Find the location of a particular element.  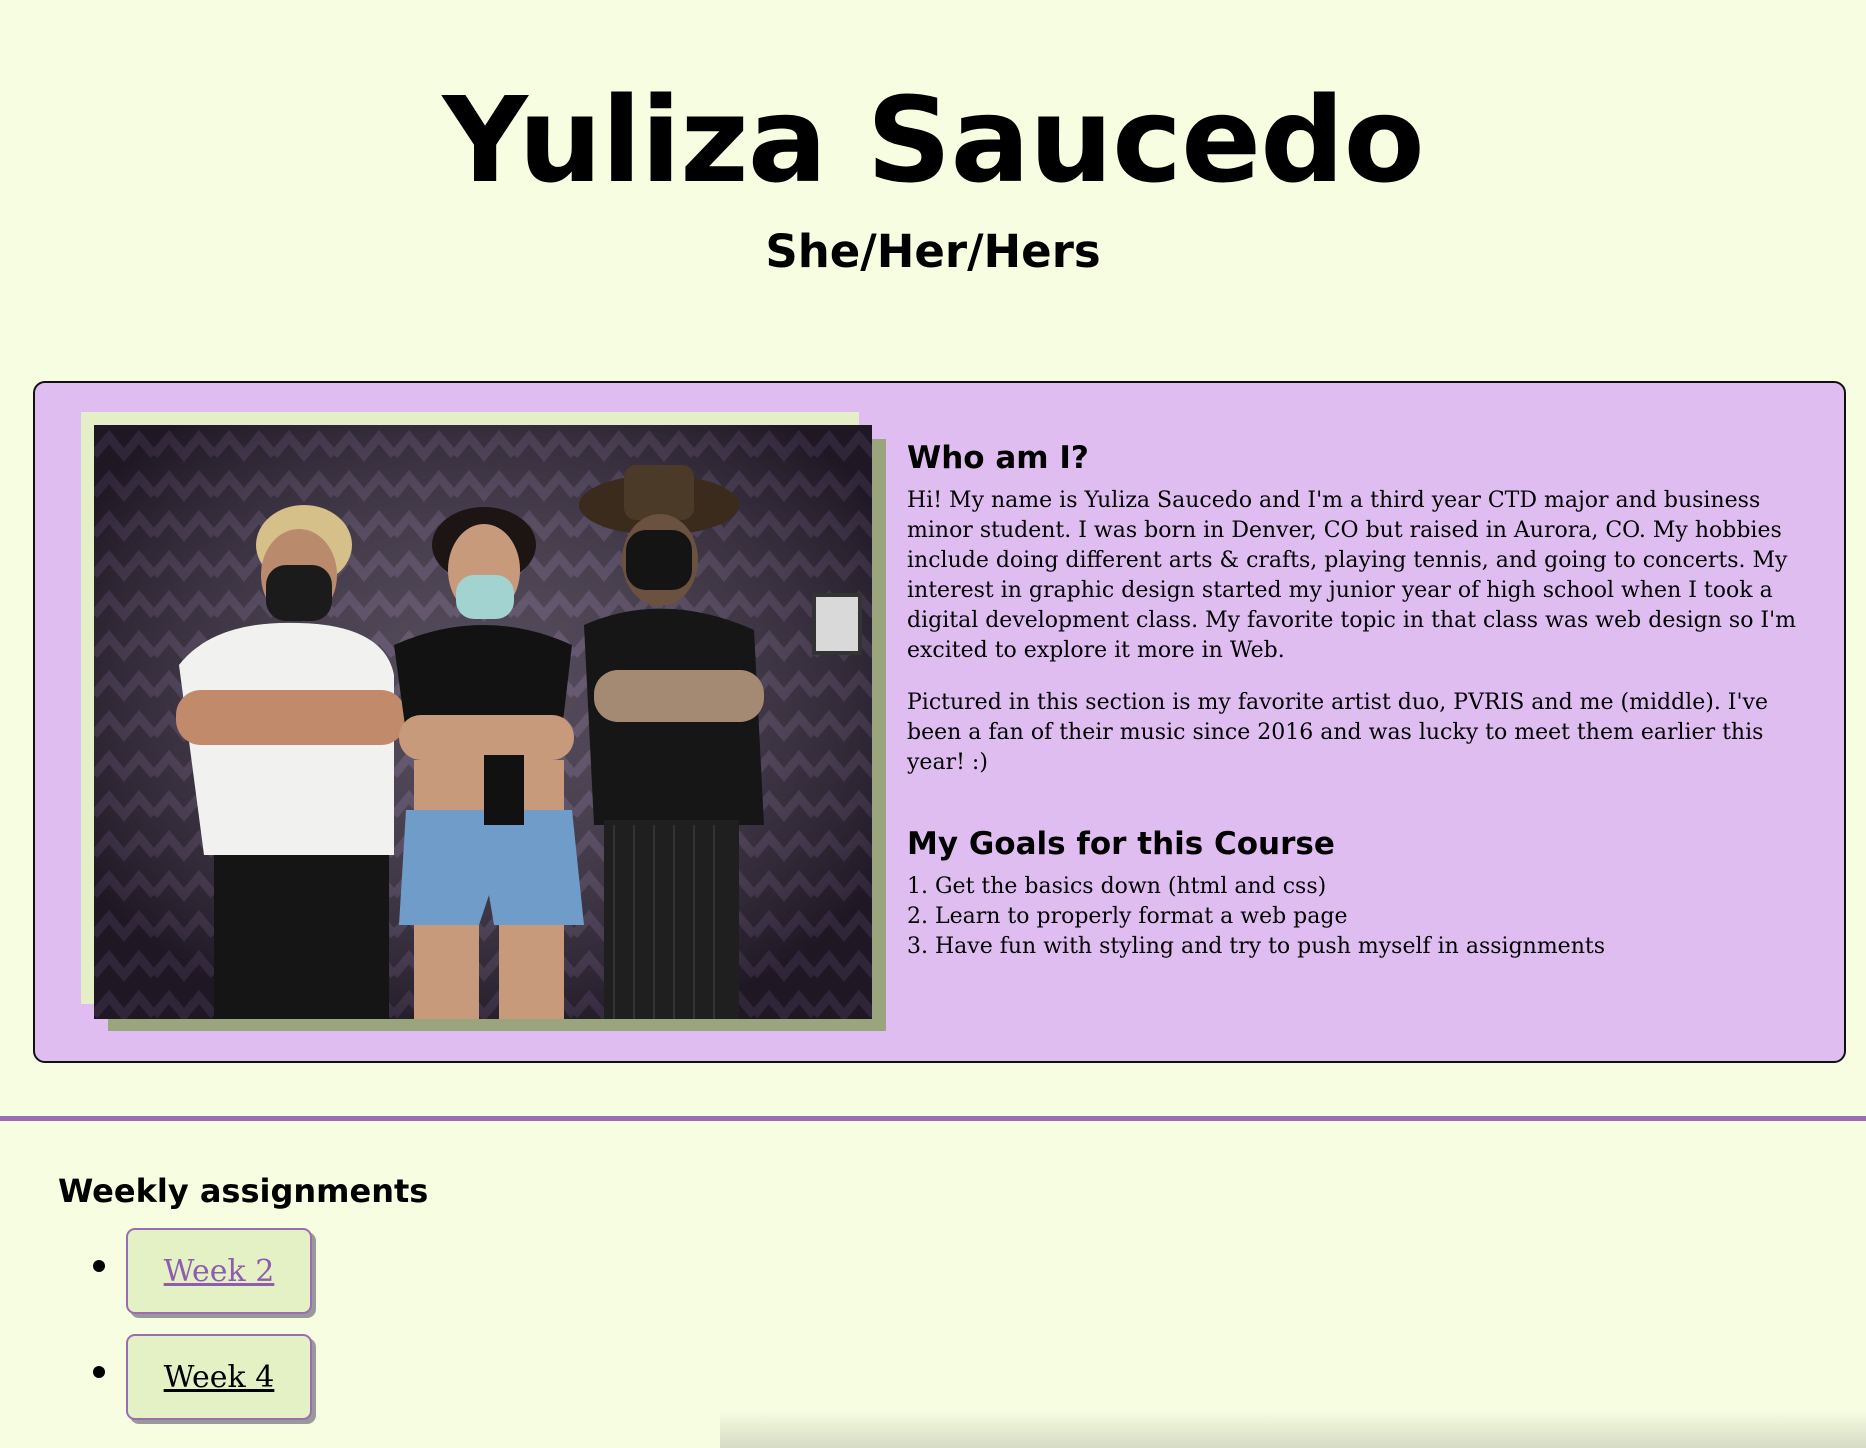

assignment-item-week-4: Week 4 is located at coordinates (243, 1373).